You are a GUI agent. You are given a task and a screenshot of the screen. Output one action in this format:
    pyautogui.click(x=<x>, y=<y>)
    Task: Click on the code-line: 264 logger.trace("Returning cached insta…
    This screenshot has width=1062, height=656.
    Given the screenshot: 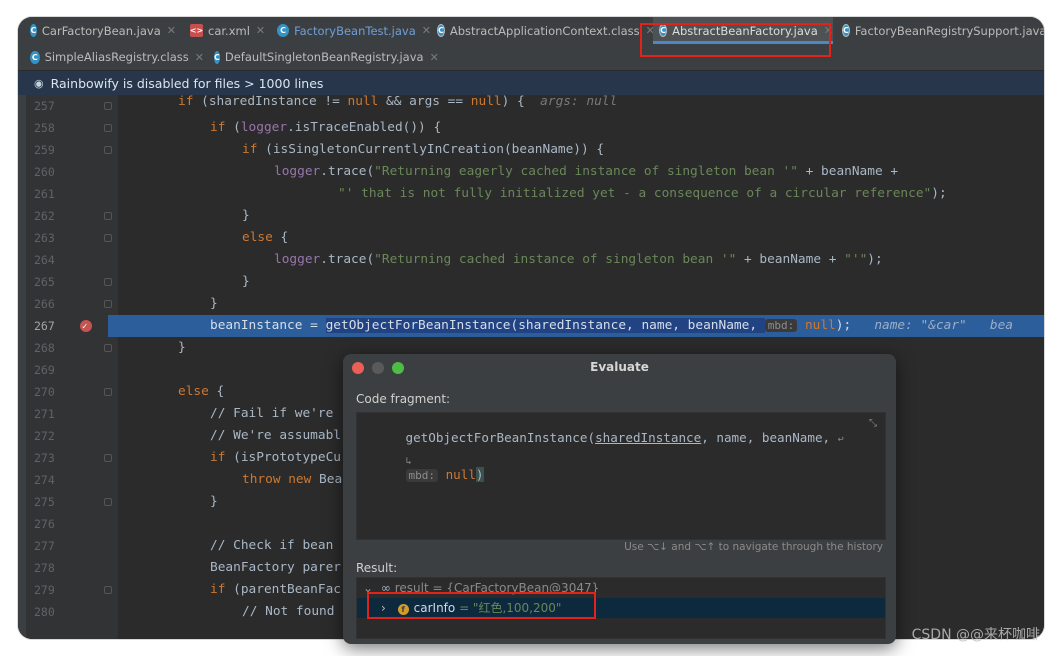 What is the action you would take?
    pyautogui.click(x=458, y=259)
    